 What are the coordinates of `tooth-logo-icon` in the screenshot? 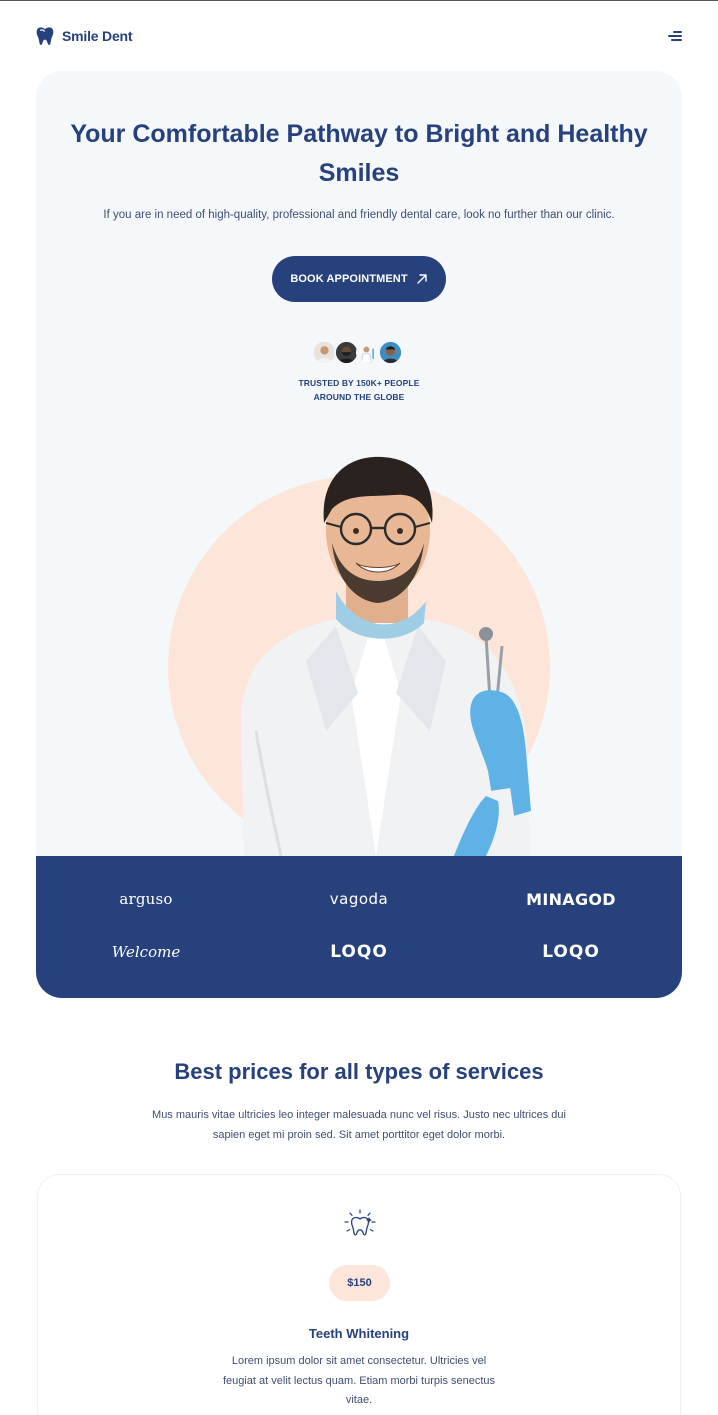 It's located at (45, 36).